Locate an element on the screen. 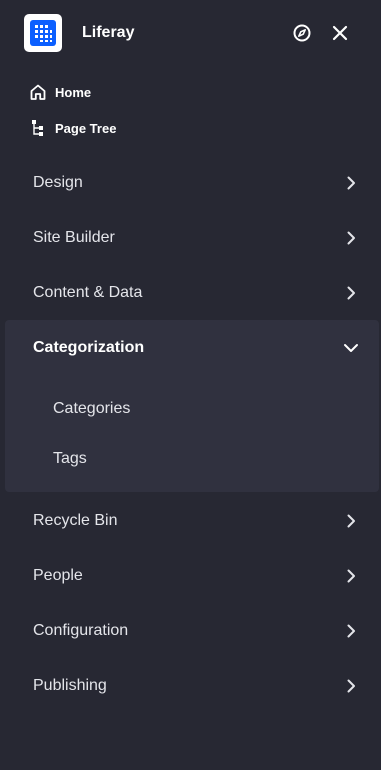  page-tree-icon is located at coordinates (38, 128).